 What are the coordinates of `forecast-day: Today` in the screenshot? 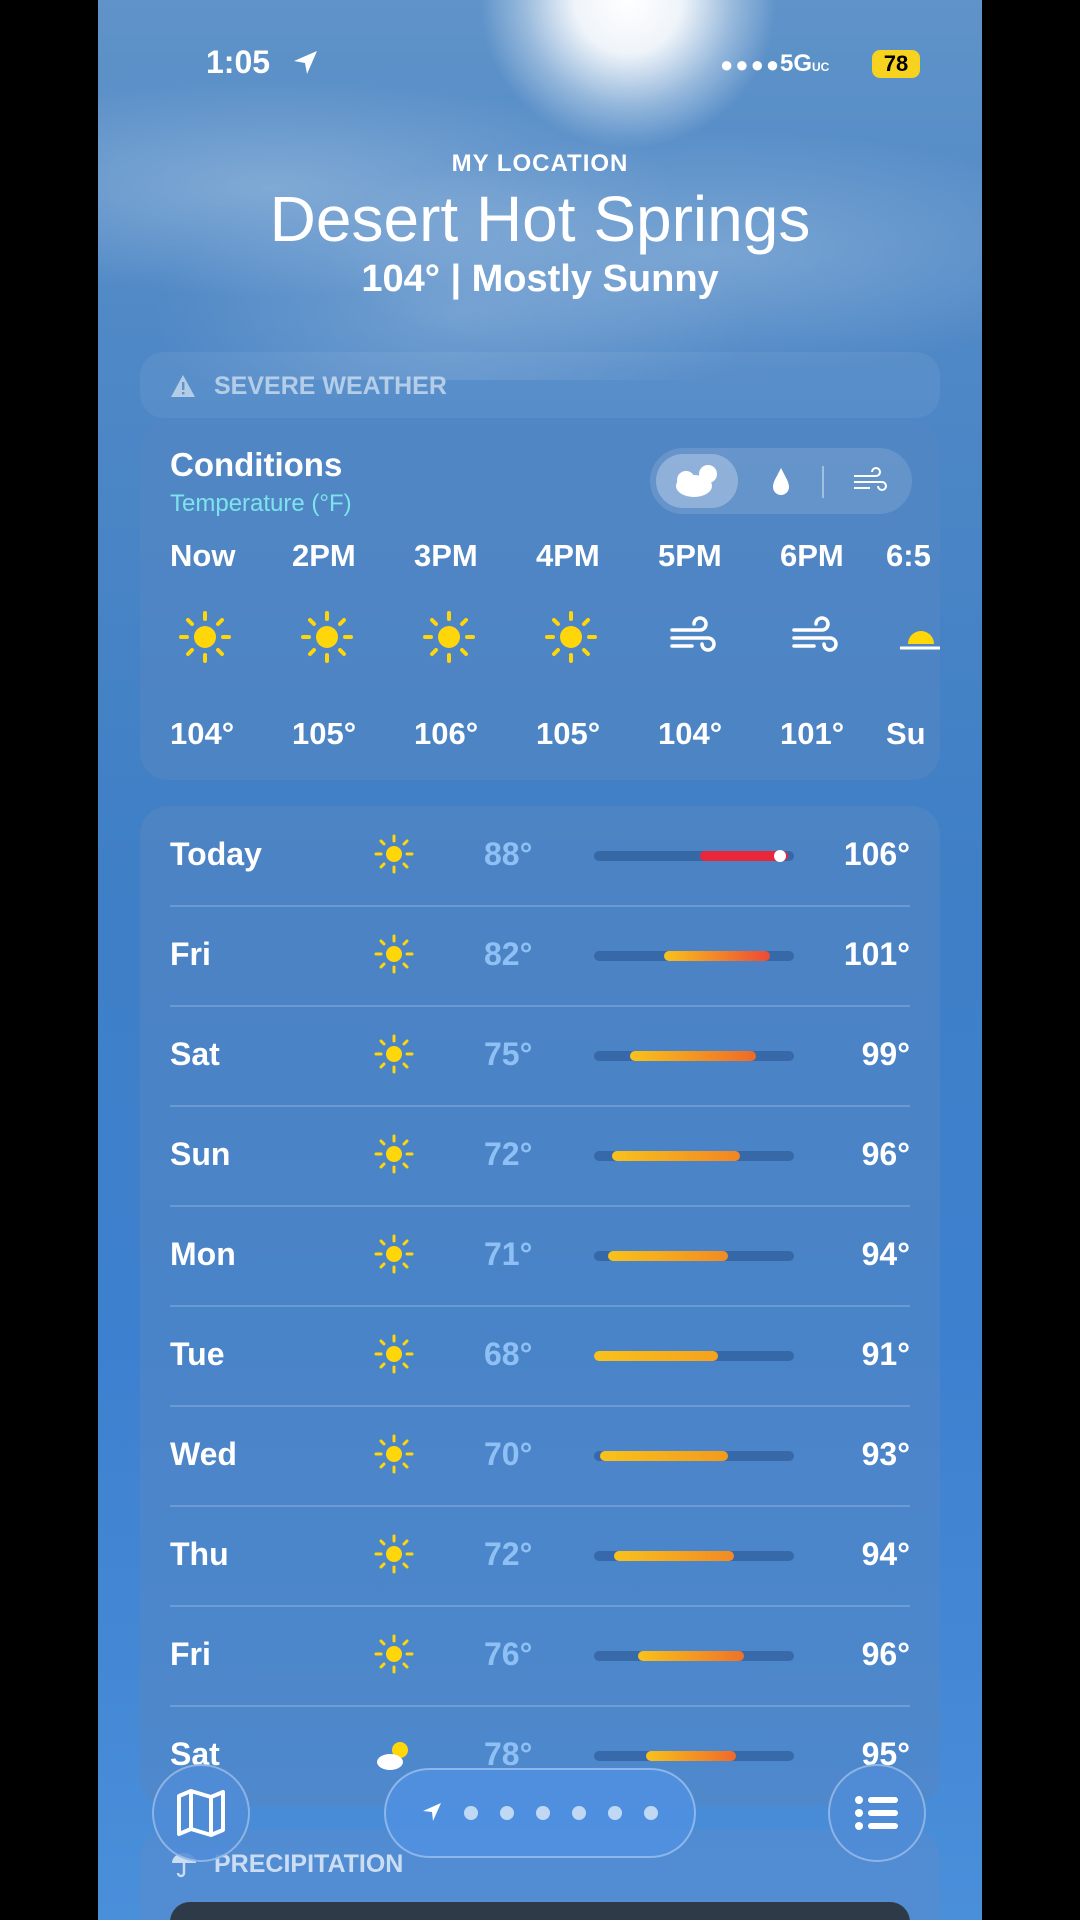 It's located at (216, 854).